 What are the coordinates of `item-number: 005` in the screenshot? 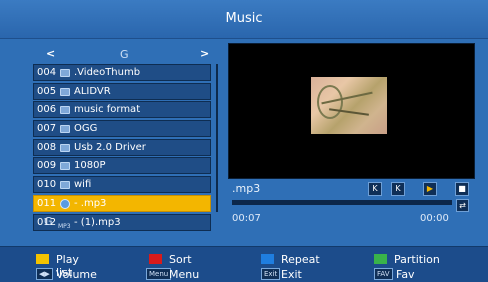 It's located at (47, 91).